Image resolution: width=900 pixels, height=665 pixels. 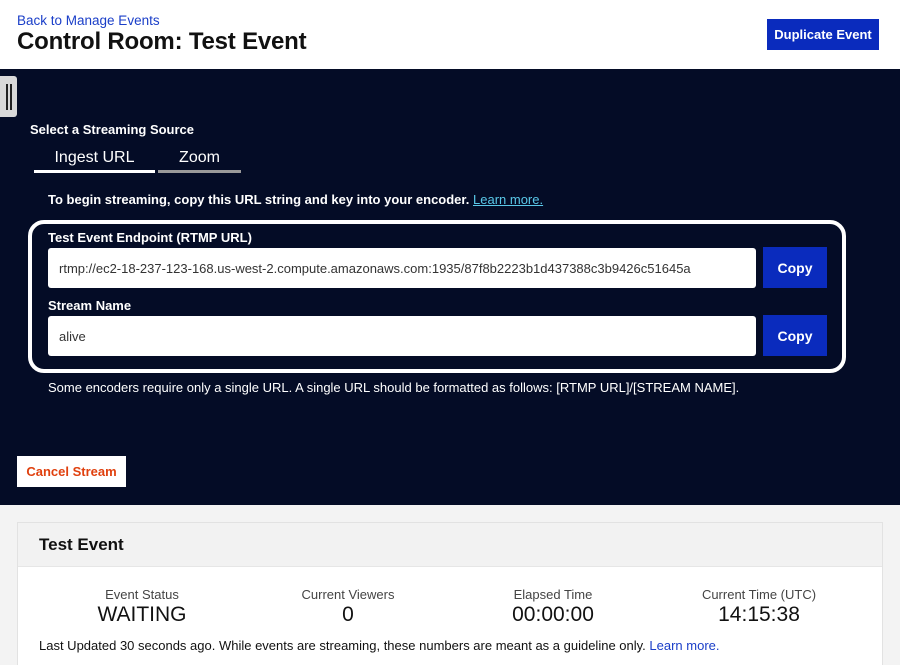 I want to click on page-title: Control Room: Test Event, so click(x=162, y=41).